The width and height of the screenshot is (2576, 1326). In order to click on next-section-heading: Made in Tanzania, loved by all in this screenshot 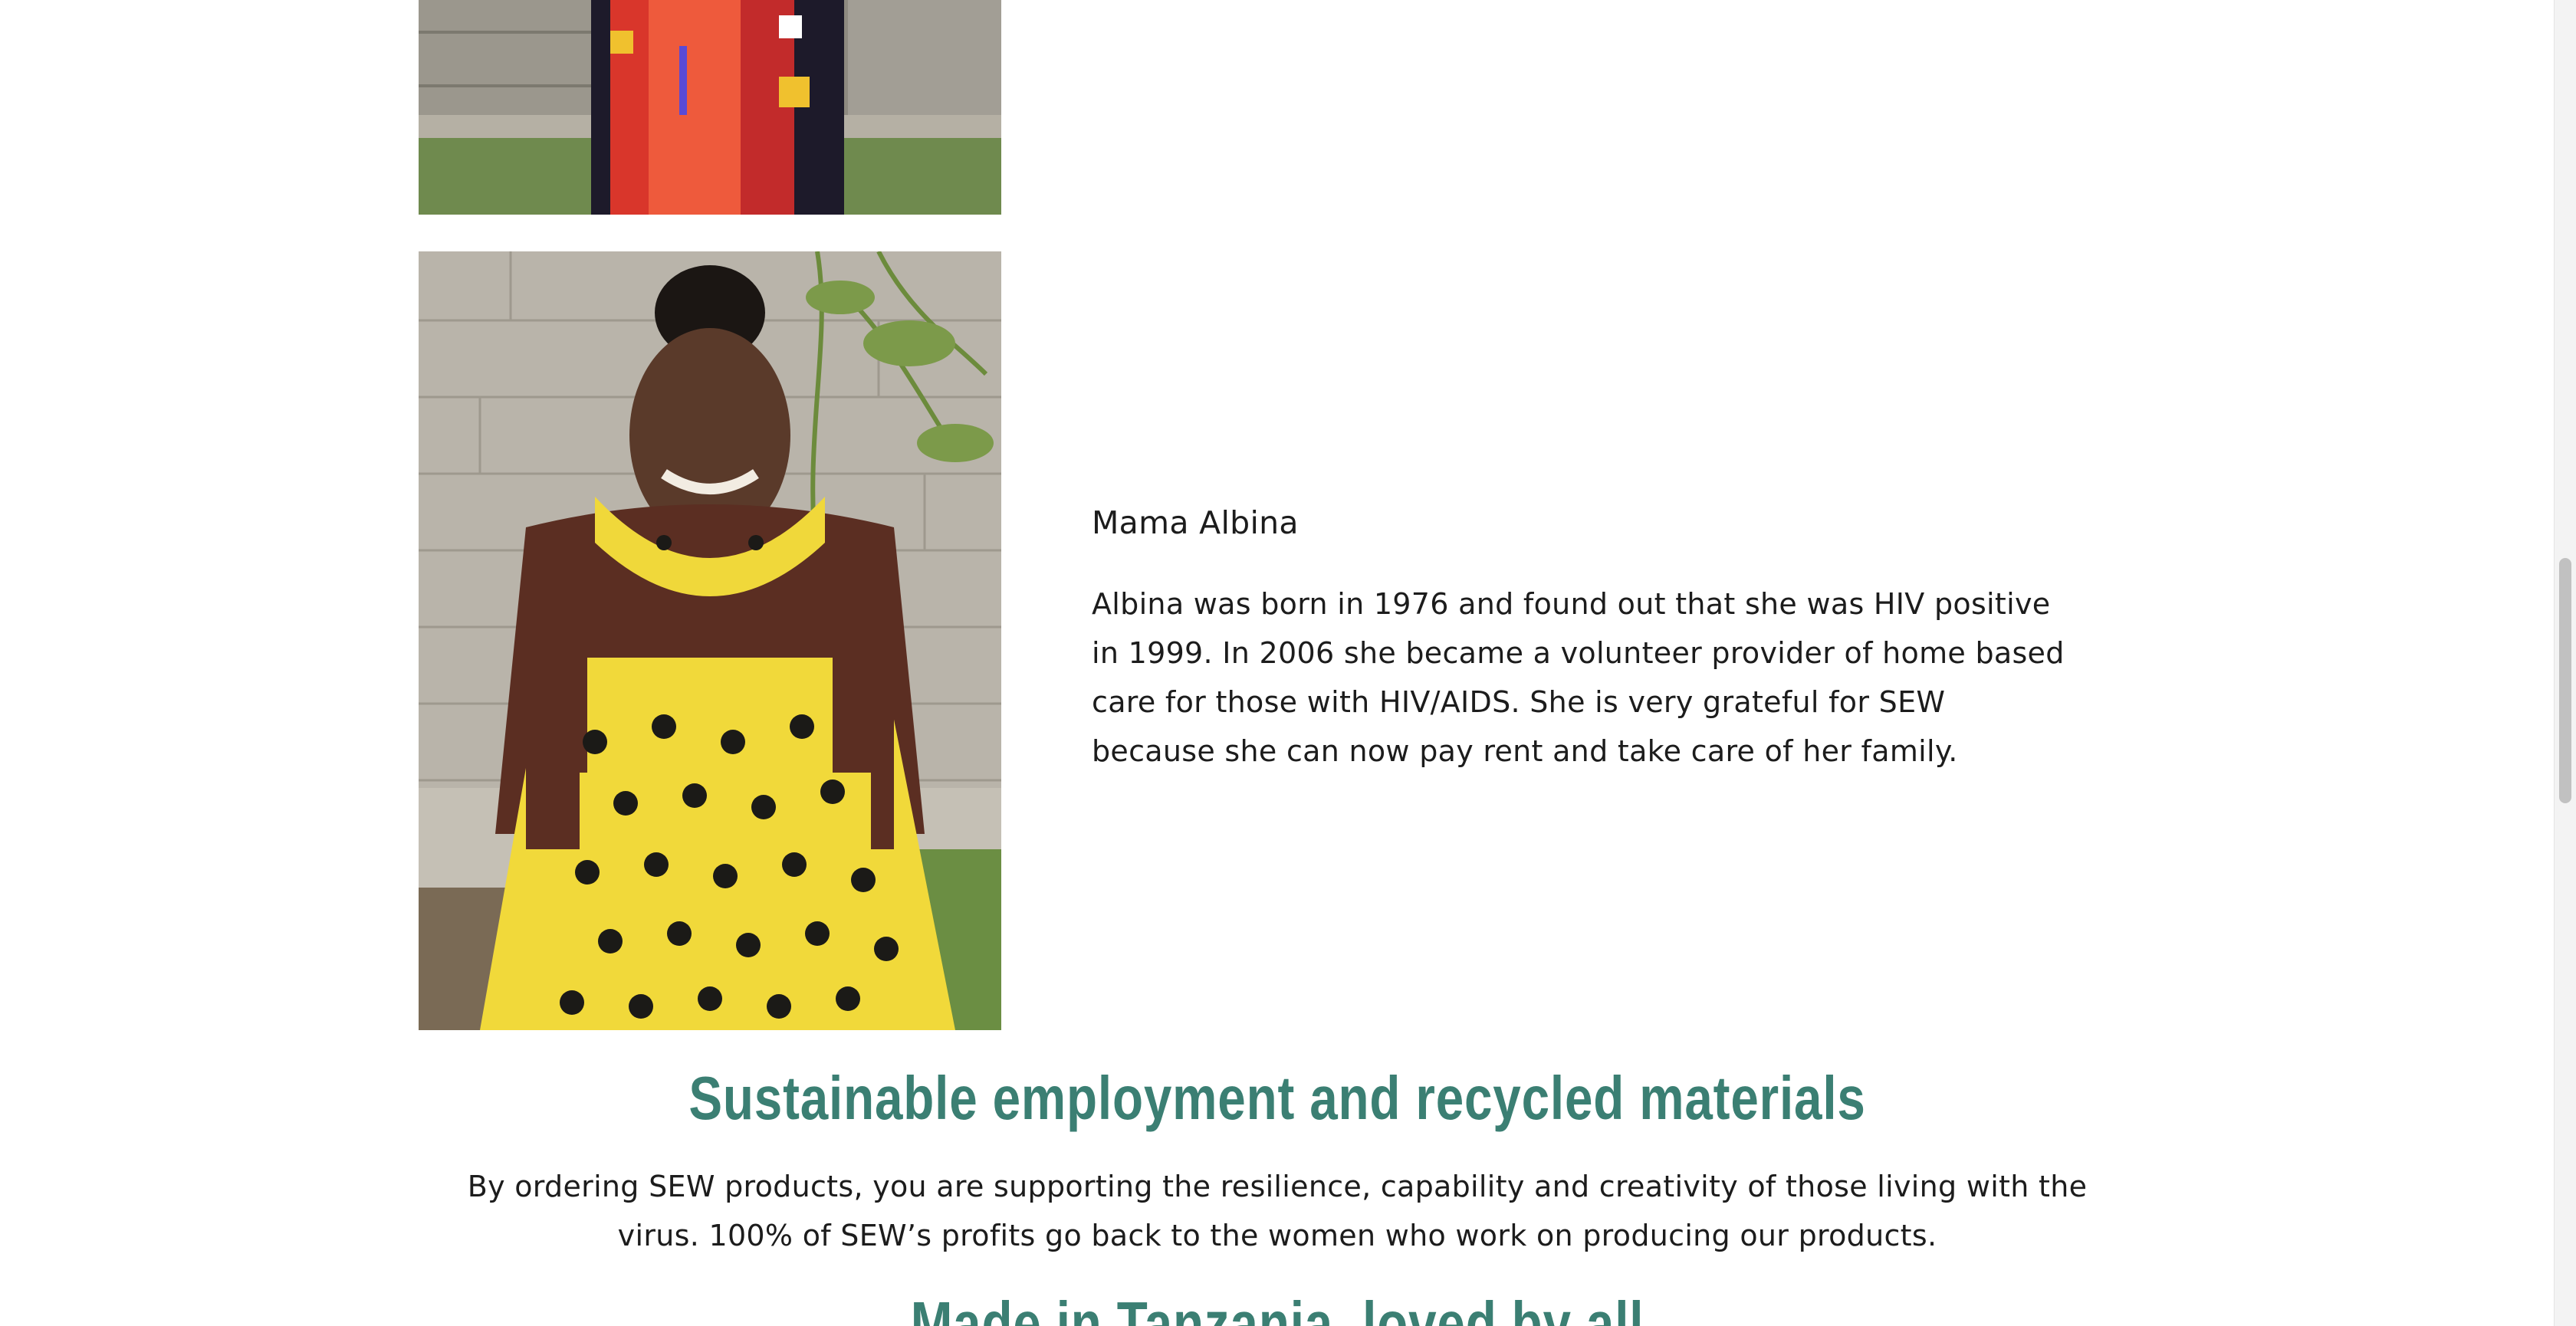, I will do `click(1277, 1307)`.